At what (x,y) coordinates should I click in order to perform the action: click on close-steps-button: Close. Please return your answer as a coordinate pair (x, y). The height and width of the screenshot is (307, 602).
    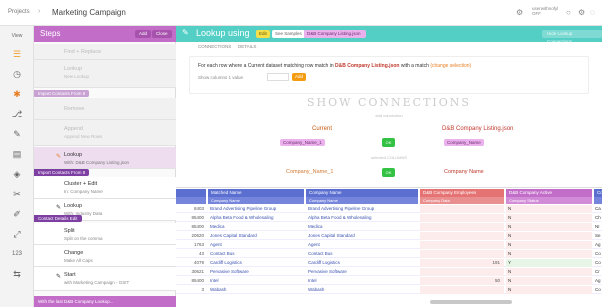
    Looking at the image, I should click on (162, 34).